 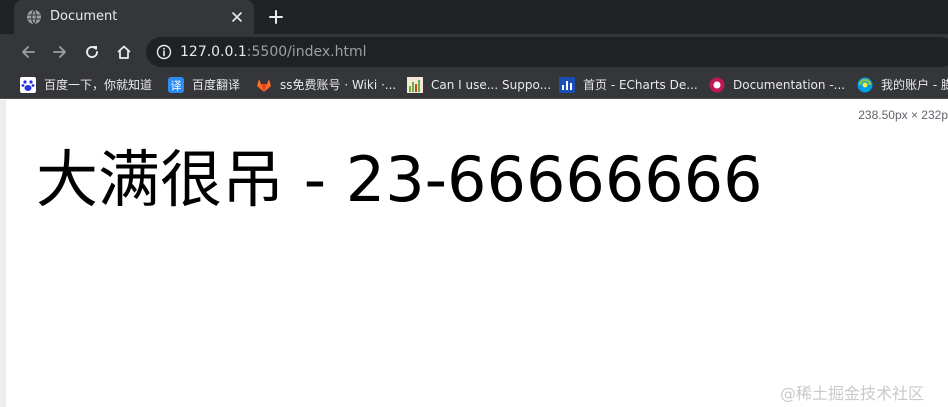 I want to click on arrow-right-icon, so click(x=60, y=52).